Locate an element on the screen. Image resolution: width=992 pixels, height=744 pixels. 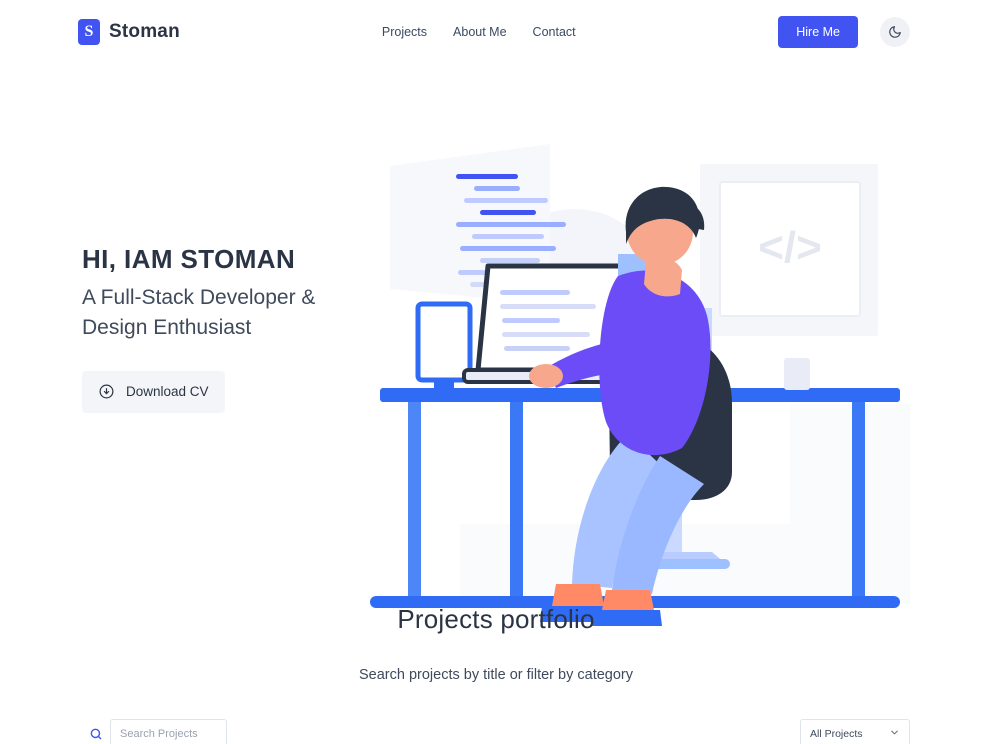
main-nav: Projects About Me Contact is located at coordinates (479, 32).